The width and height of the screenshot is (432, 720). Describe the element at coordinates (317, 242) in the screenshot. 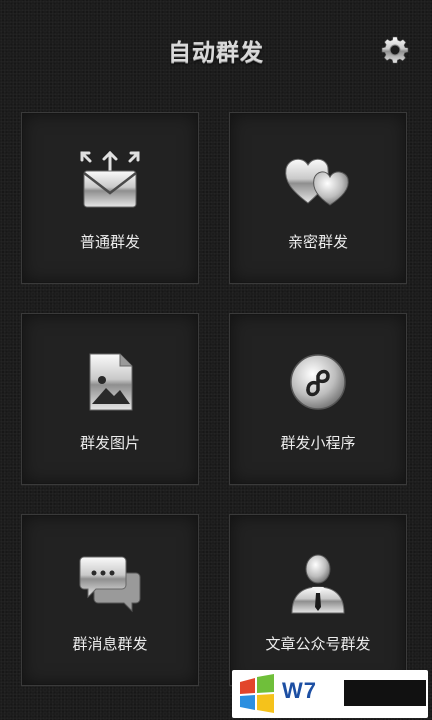

I see `tile-label: 亲密群发` at that location.